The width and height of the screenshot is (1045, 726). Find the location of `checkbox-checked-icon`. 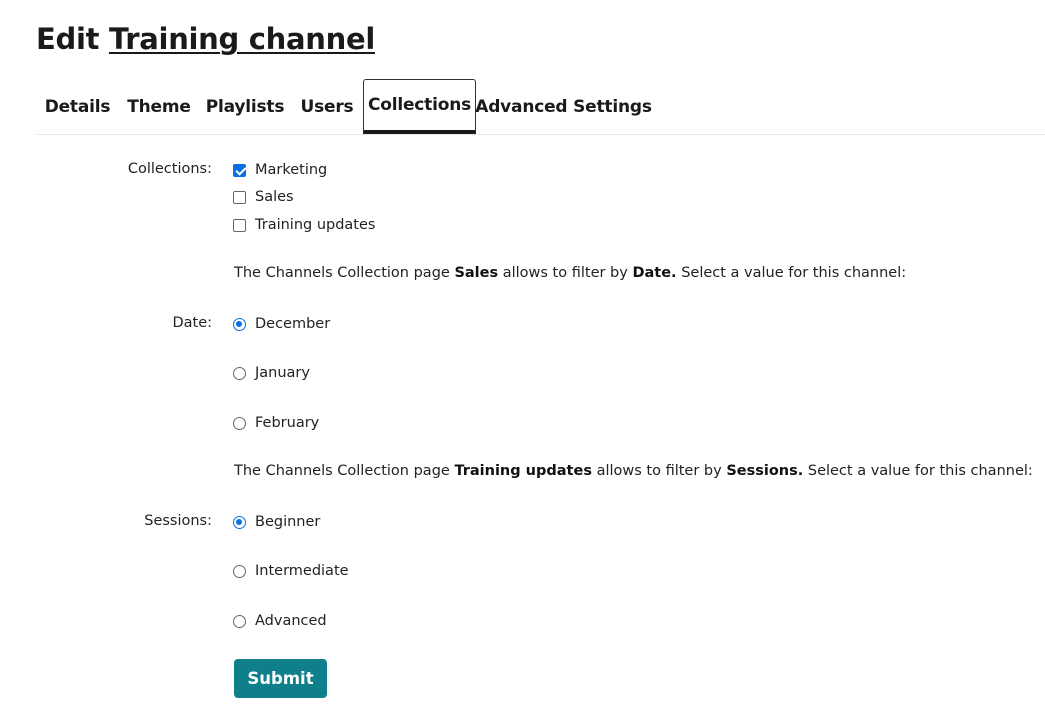

checkbox-checked-icon is located at coordinates (239, 170).